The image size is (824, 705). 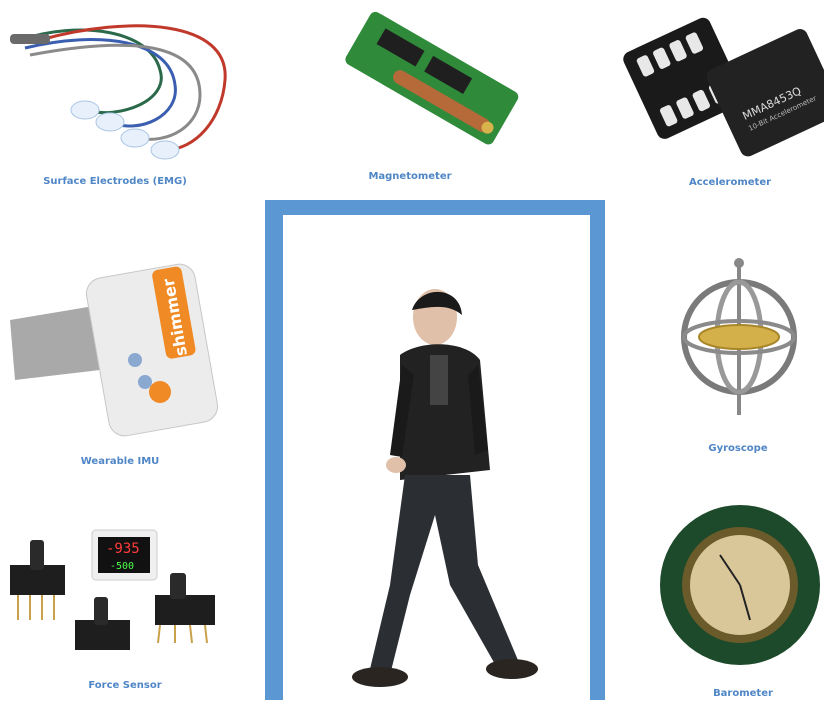 I want to click on force-display-bottom: -500, so click(x=122, y=566).